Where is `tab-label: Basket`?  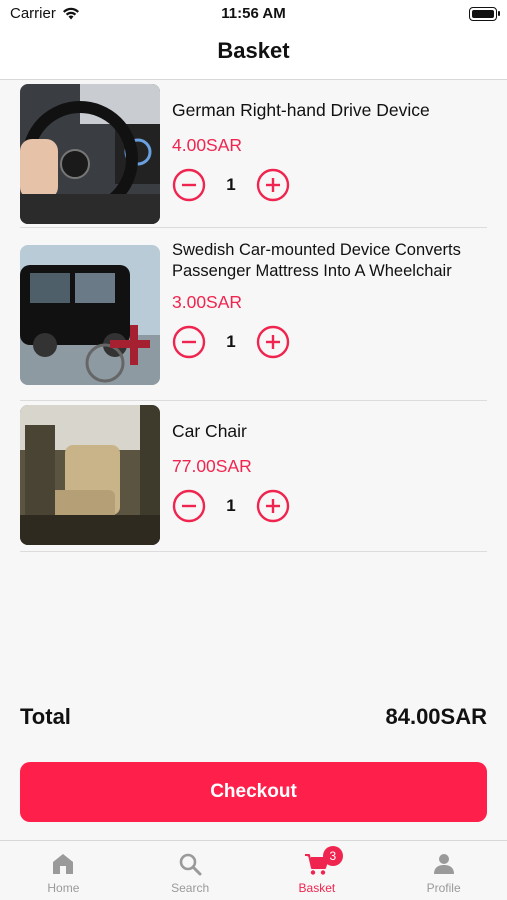
tab-label: Basket is located at coordinates (317, 888).